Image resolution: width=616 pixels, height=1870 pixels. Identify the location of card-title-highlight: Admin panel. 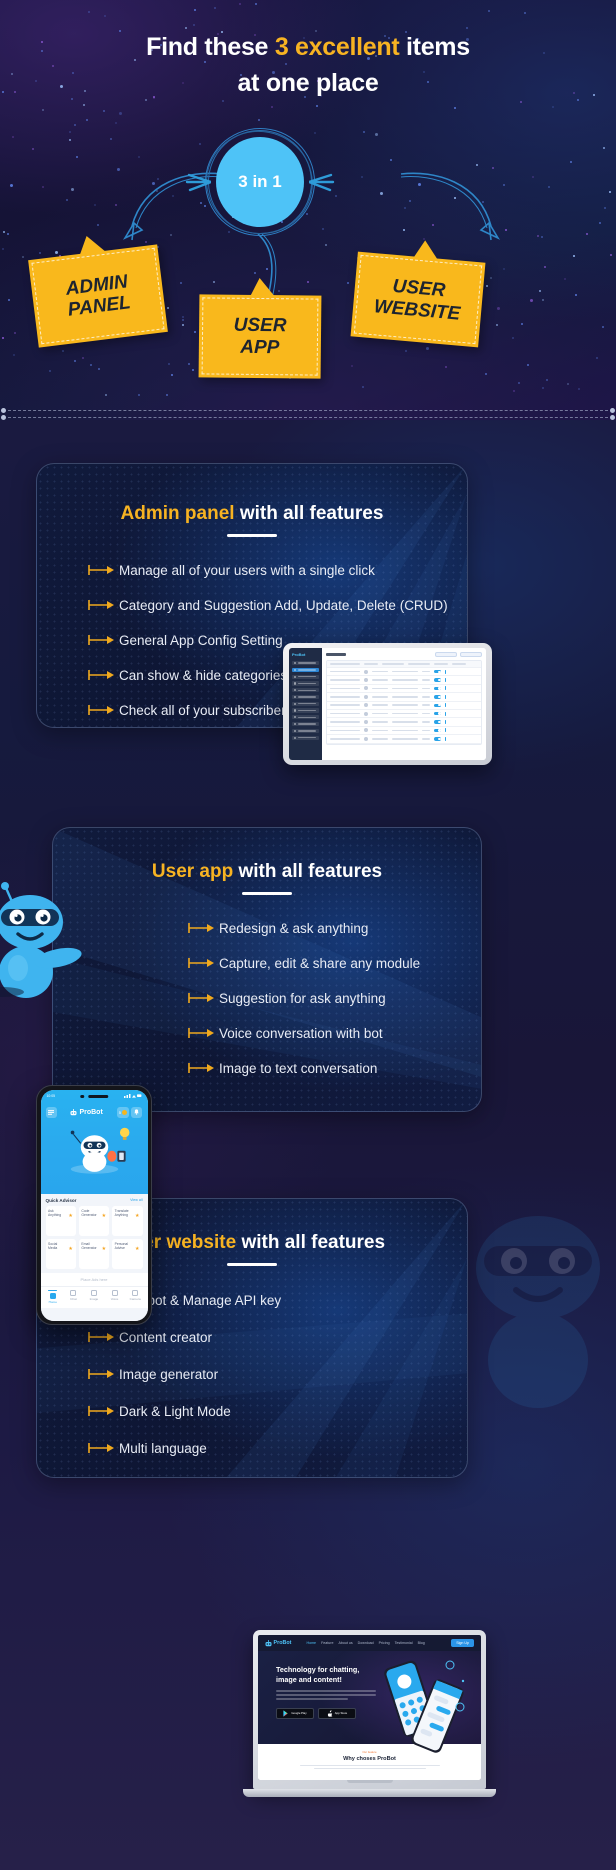
(177, 513).